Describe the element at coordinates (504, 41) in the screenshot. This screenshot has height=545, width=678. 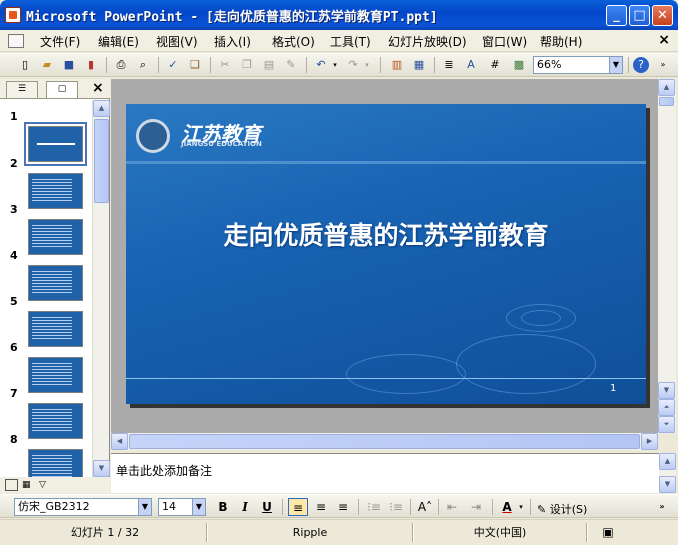
I see `menu-window: 窗口(W)` at that location.